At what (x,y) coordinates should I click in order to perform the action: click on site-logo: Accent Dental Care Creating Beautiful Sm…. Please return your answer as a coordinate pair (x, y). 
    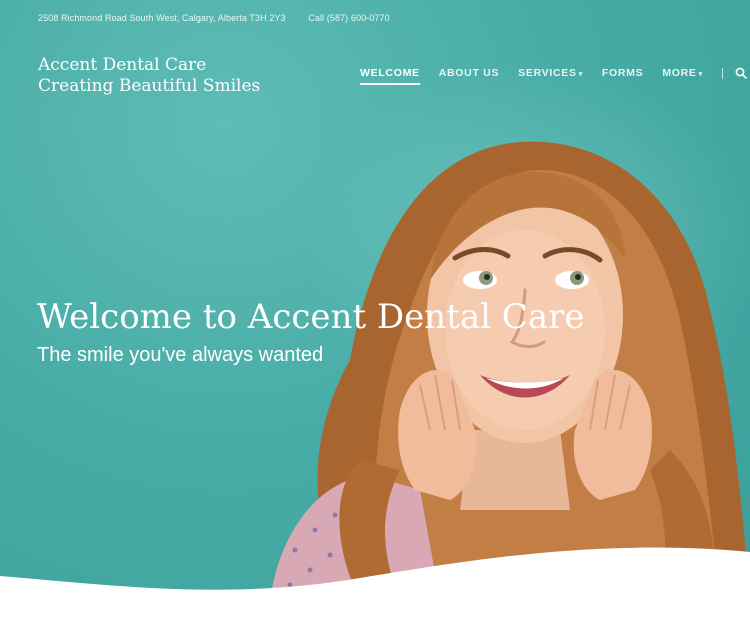
    Looking at the image, I should click on (149, 76).